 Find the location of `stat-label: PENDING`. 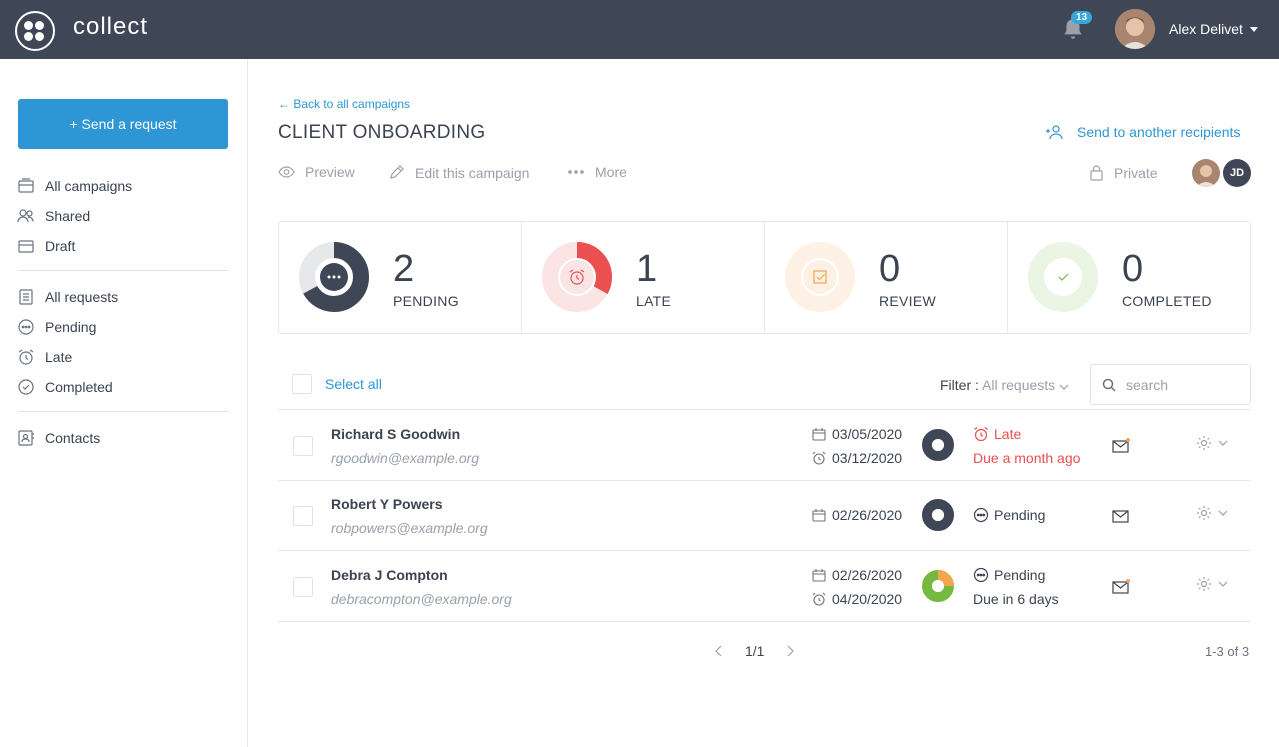

stat-label: PENDING is located at coordinates (426, 301).